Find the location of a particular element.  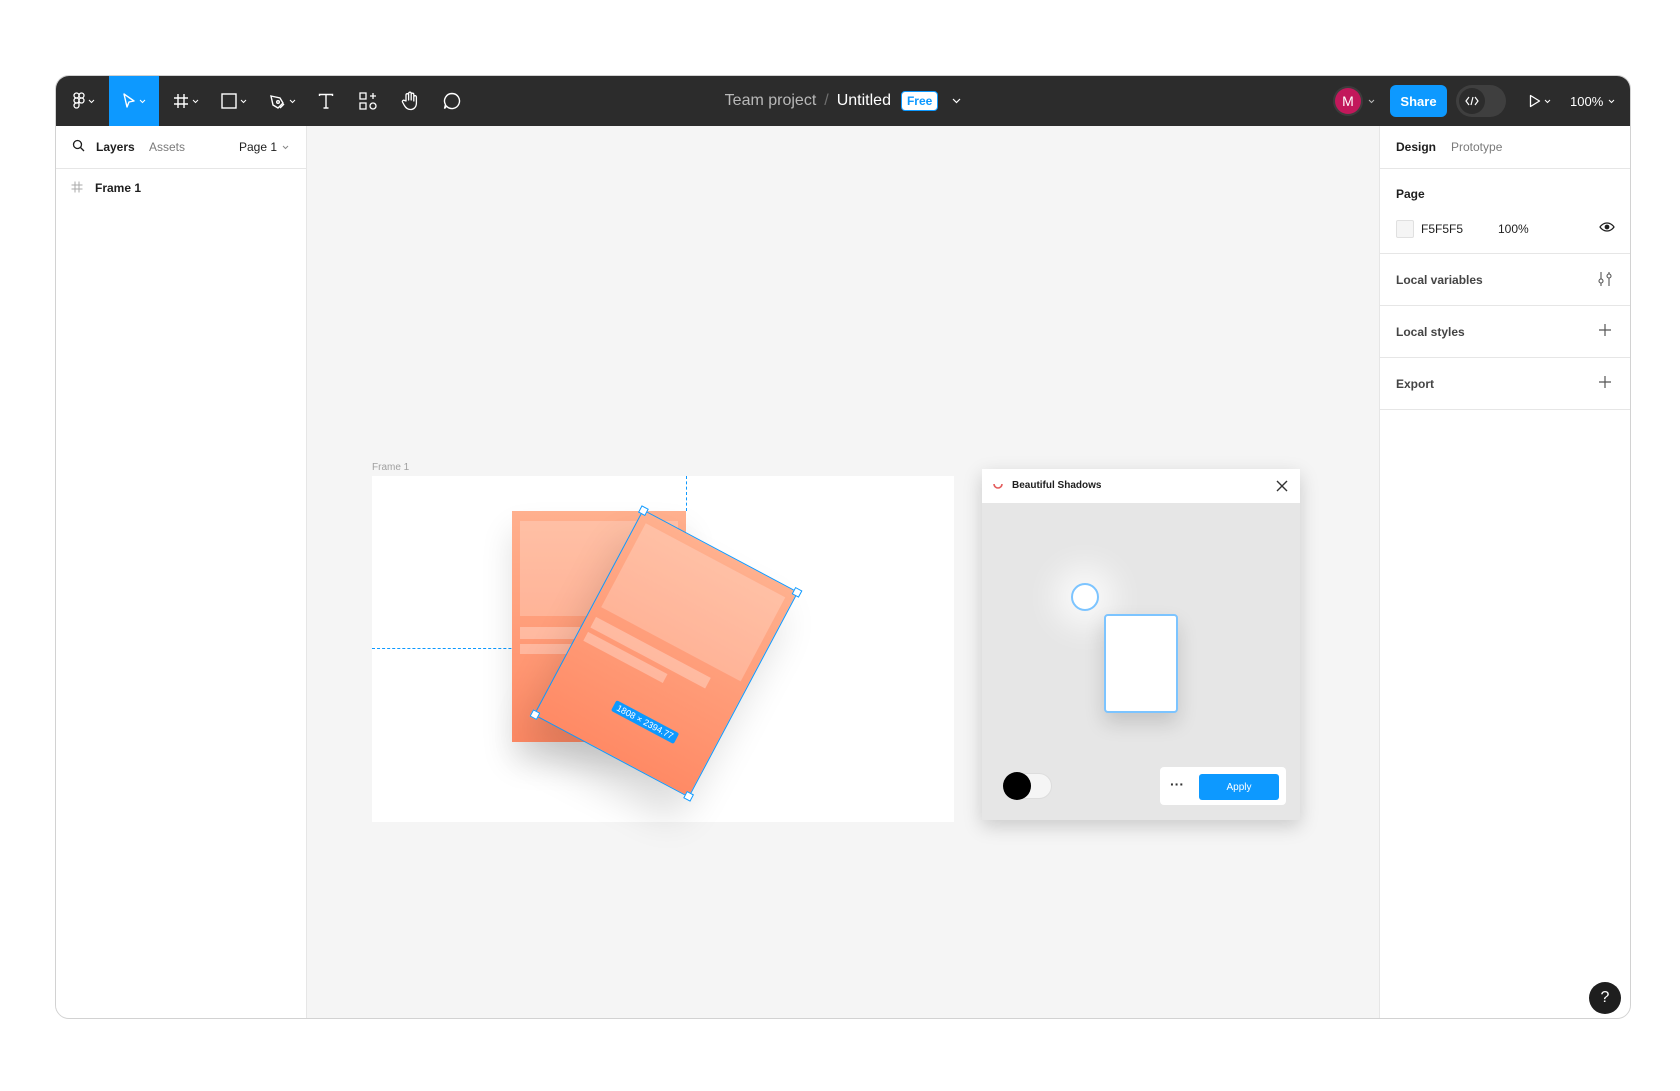

plugin-title: Beautiful Shadows is located at coordinates (1057, 485).